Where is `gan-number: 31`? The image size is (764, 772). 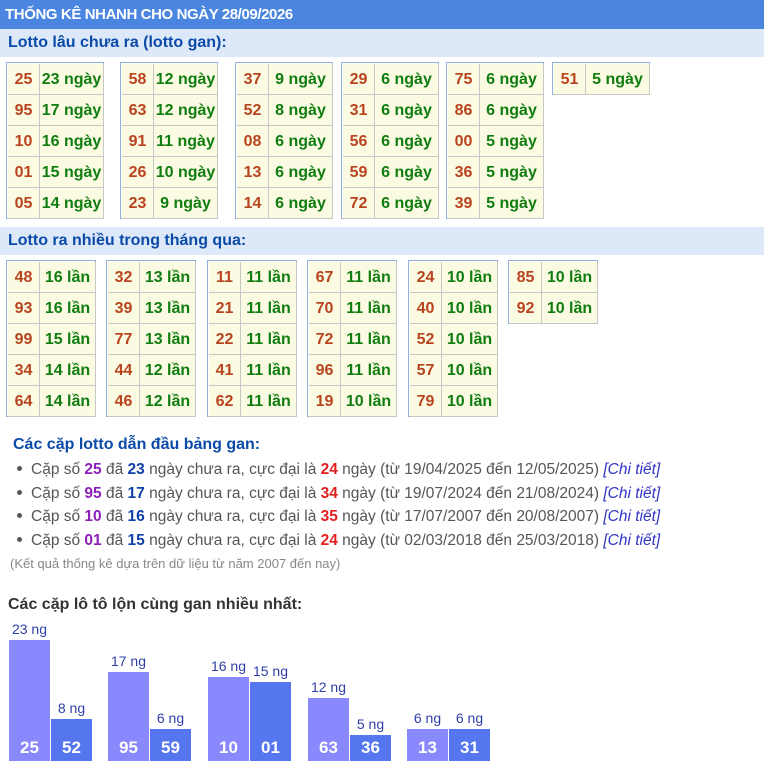 gan-number: 31 is located at coordinates (359, 110).